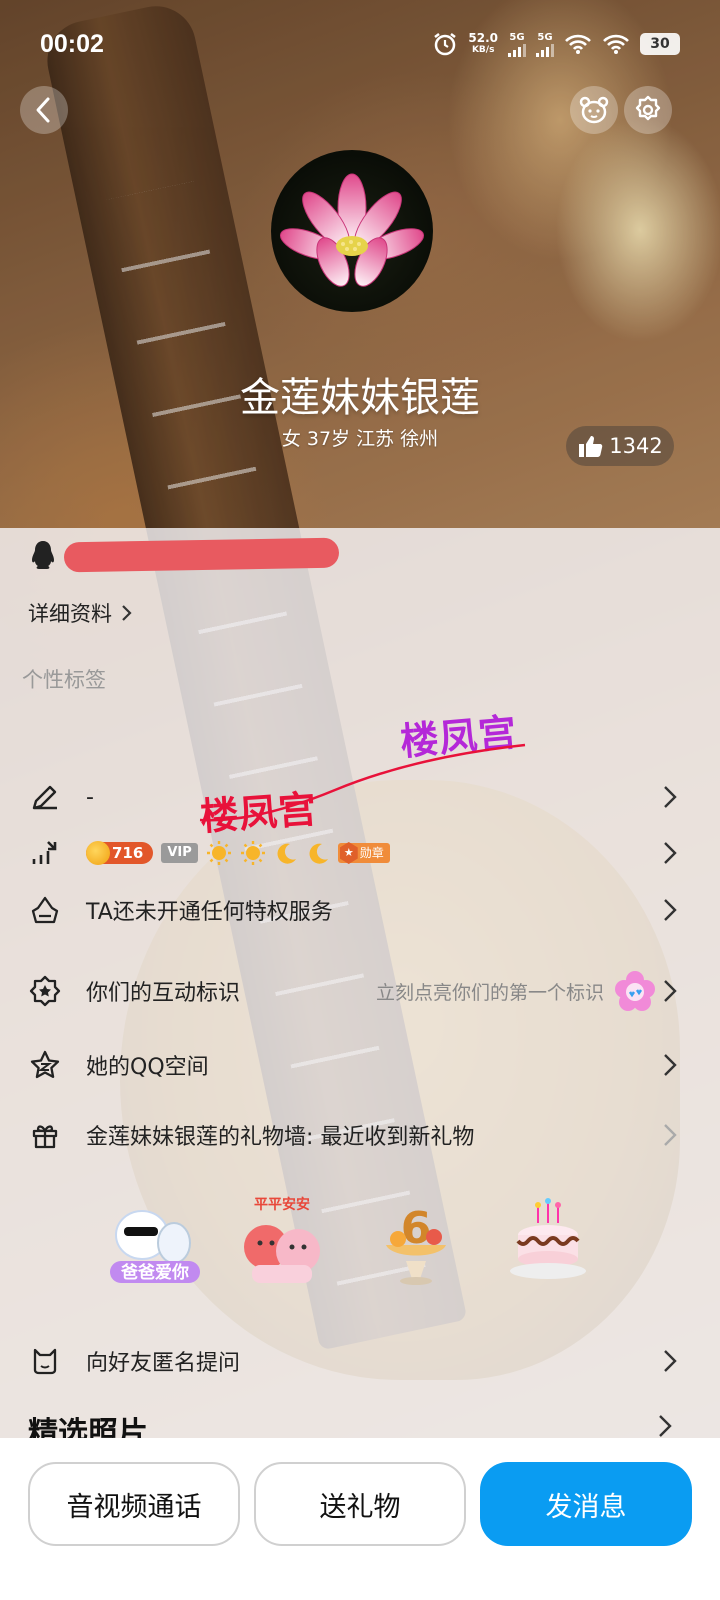 The image size is (720, 1600). Describe the element at coordinates (45, 991) in the screenshot. I see `badge-star-icon` at that location.